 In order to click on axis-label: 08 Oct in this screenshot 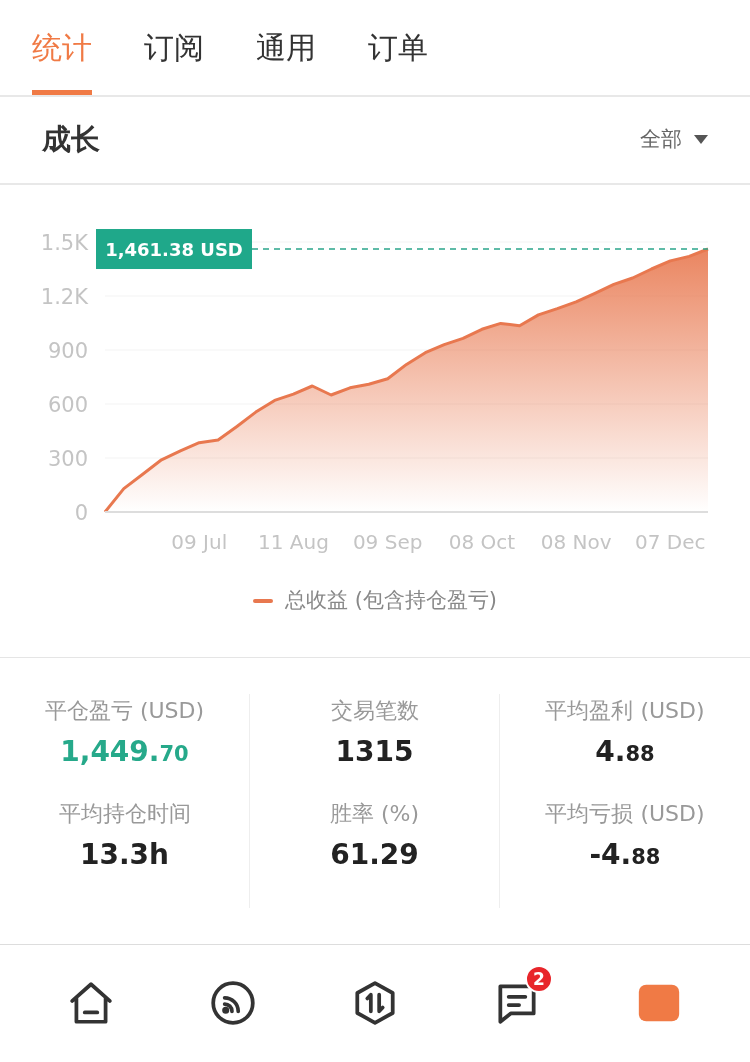, I will do `click(482, 542)`.